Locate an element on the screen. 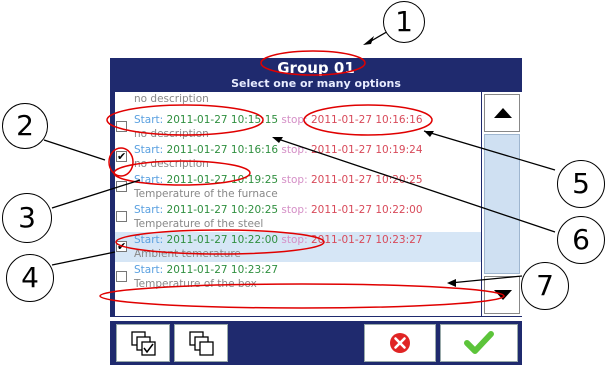 The image size is (607, 365). start-value: 2011-01-27 10:20:25 is located at coordinates (222, 210).